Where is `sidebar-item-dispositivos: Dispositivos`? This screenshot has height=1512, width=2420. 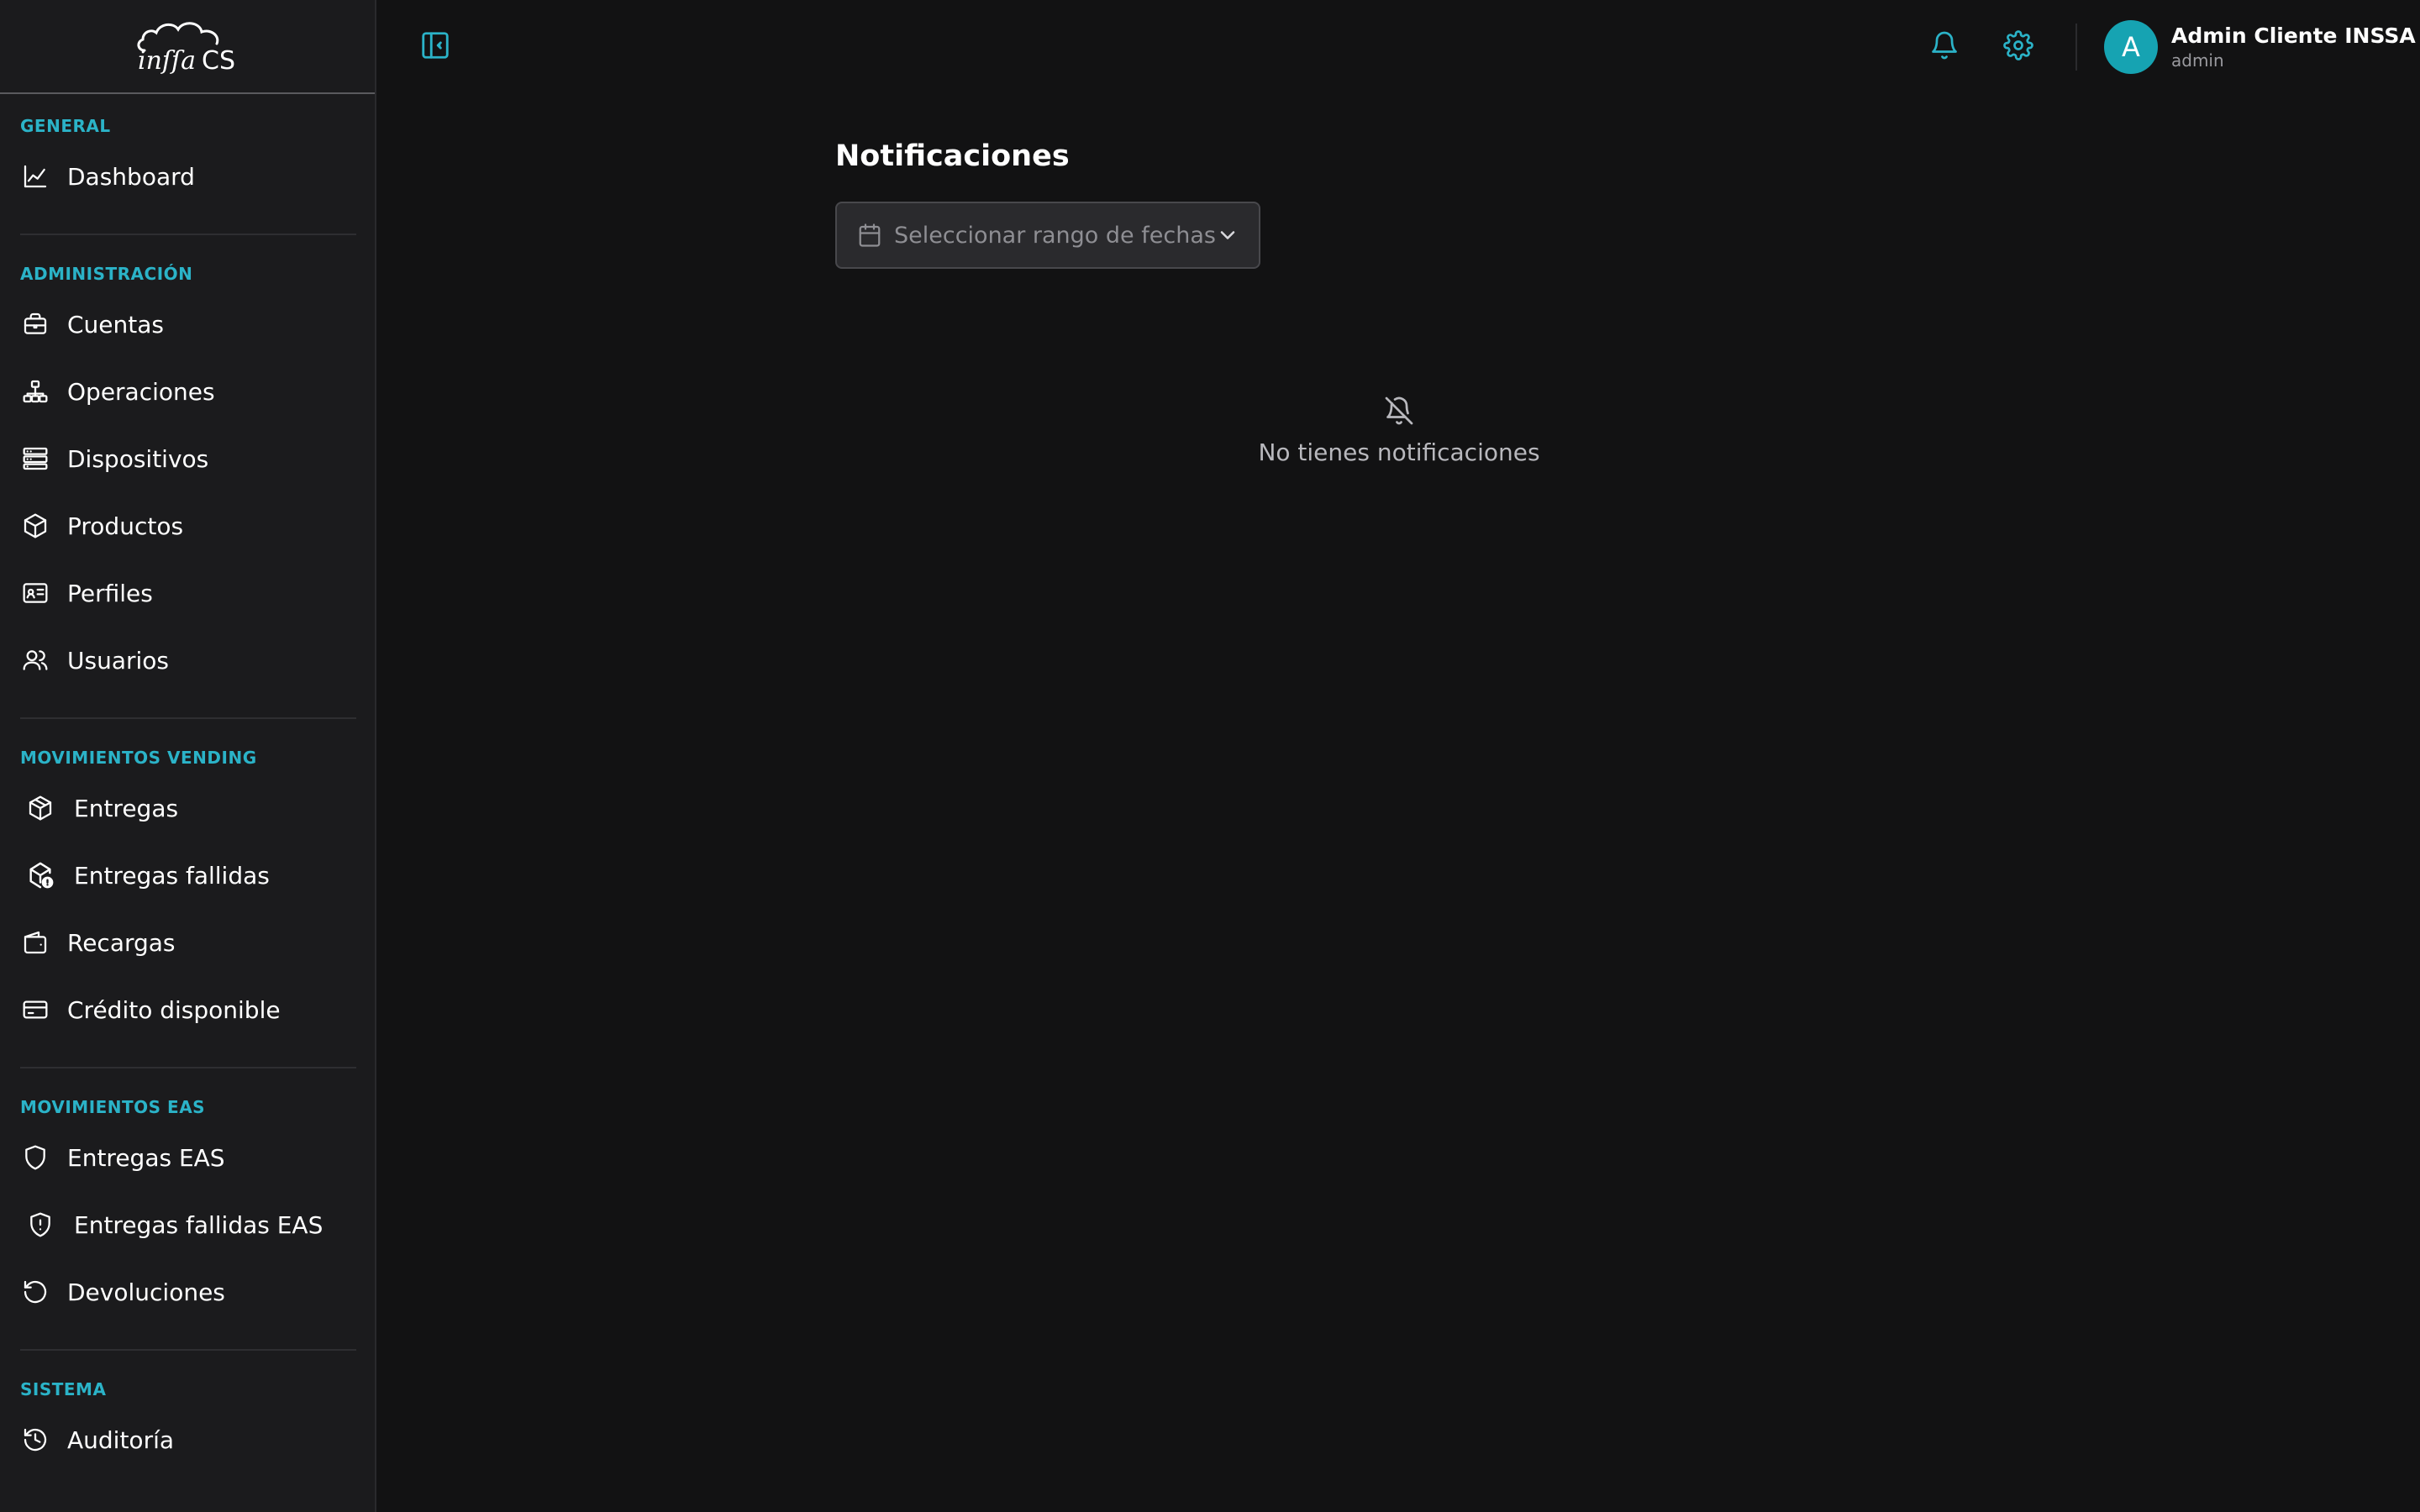
sidebar-item-dispositivos: Dispositivos is located at coordinates (188, 459).